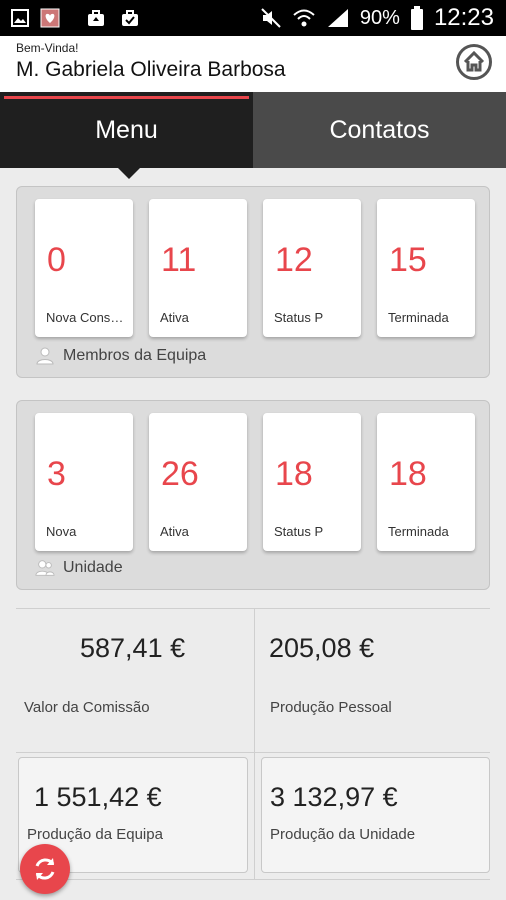  I want to click on card-value: 0, so click(56, 260).